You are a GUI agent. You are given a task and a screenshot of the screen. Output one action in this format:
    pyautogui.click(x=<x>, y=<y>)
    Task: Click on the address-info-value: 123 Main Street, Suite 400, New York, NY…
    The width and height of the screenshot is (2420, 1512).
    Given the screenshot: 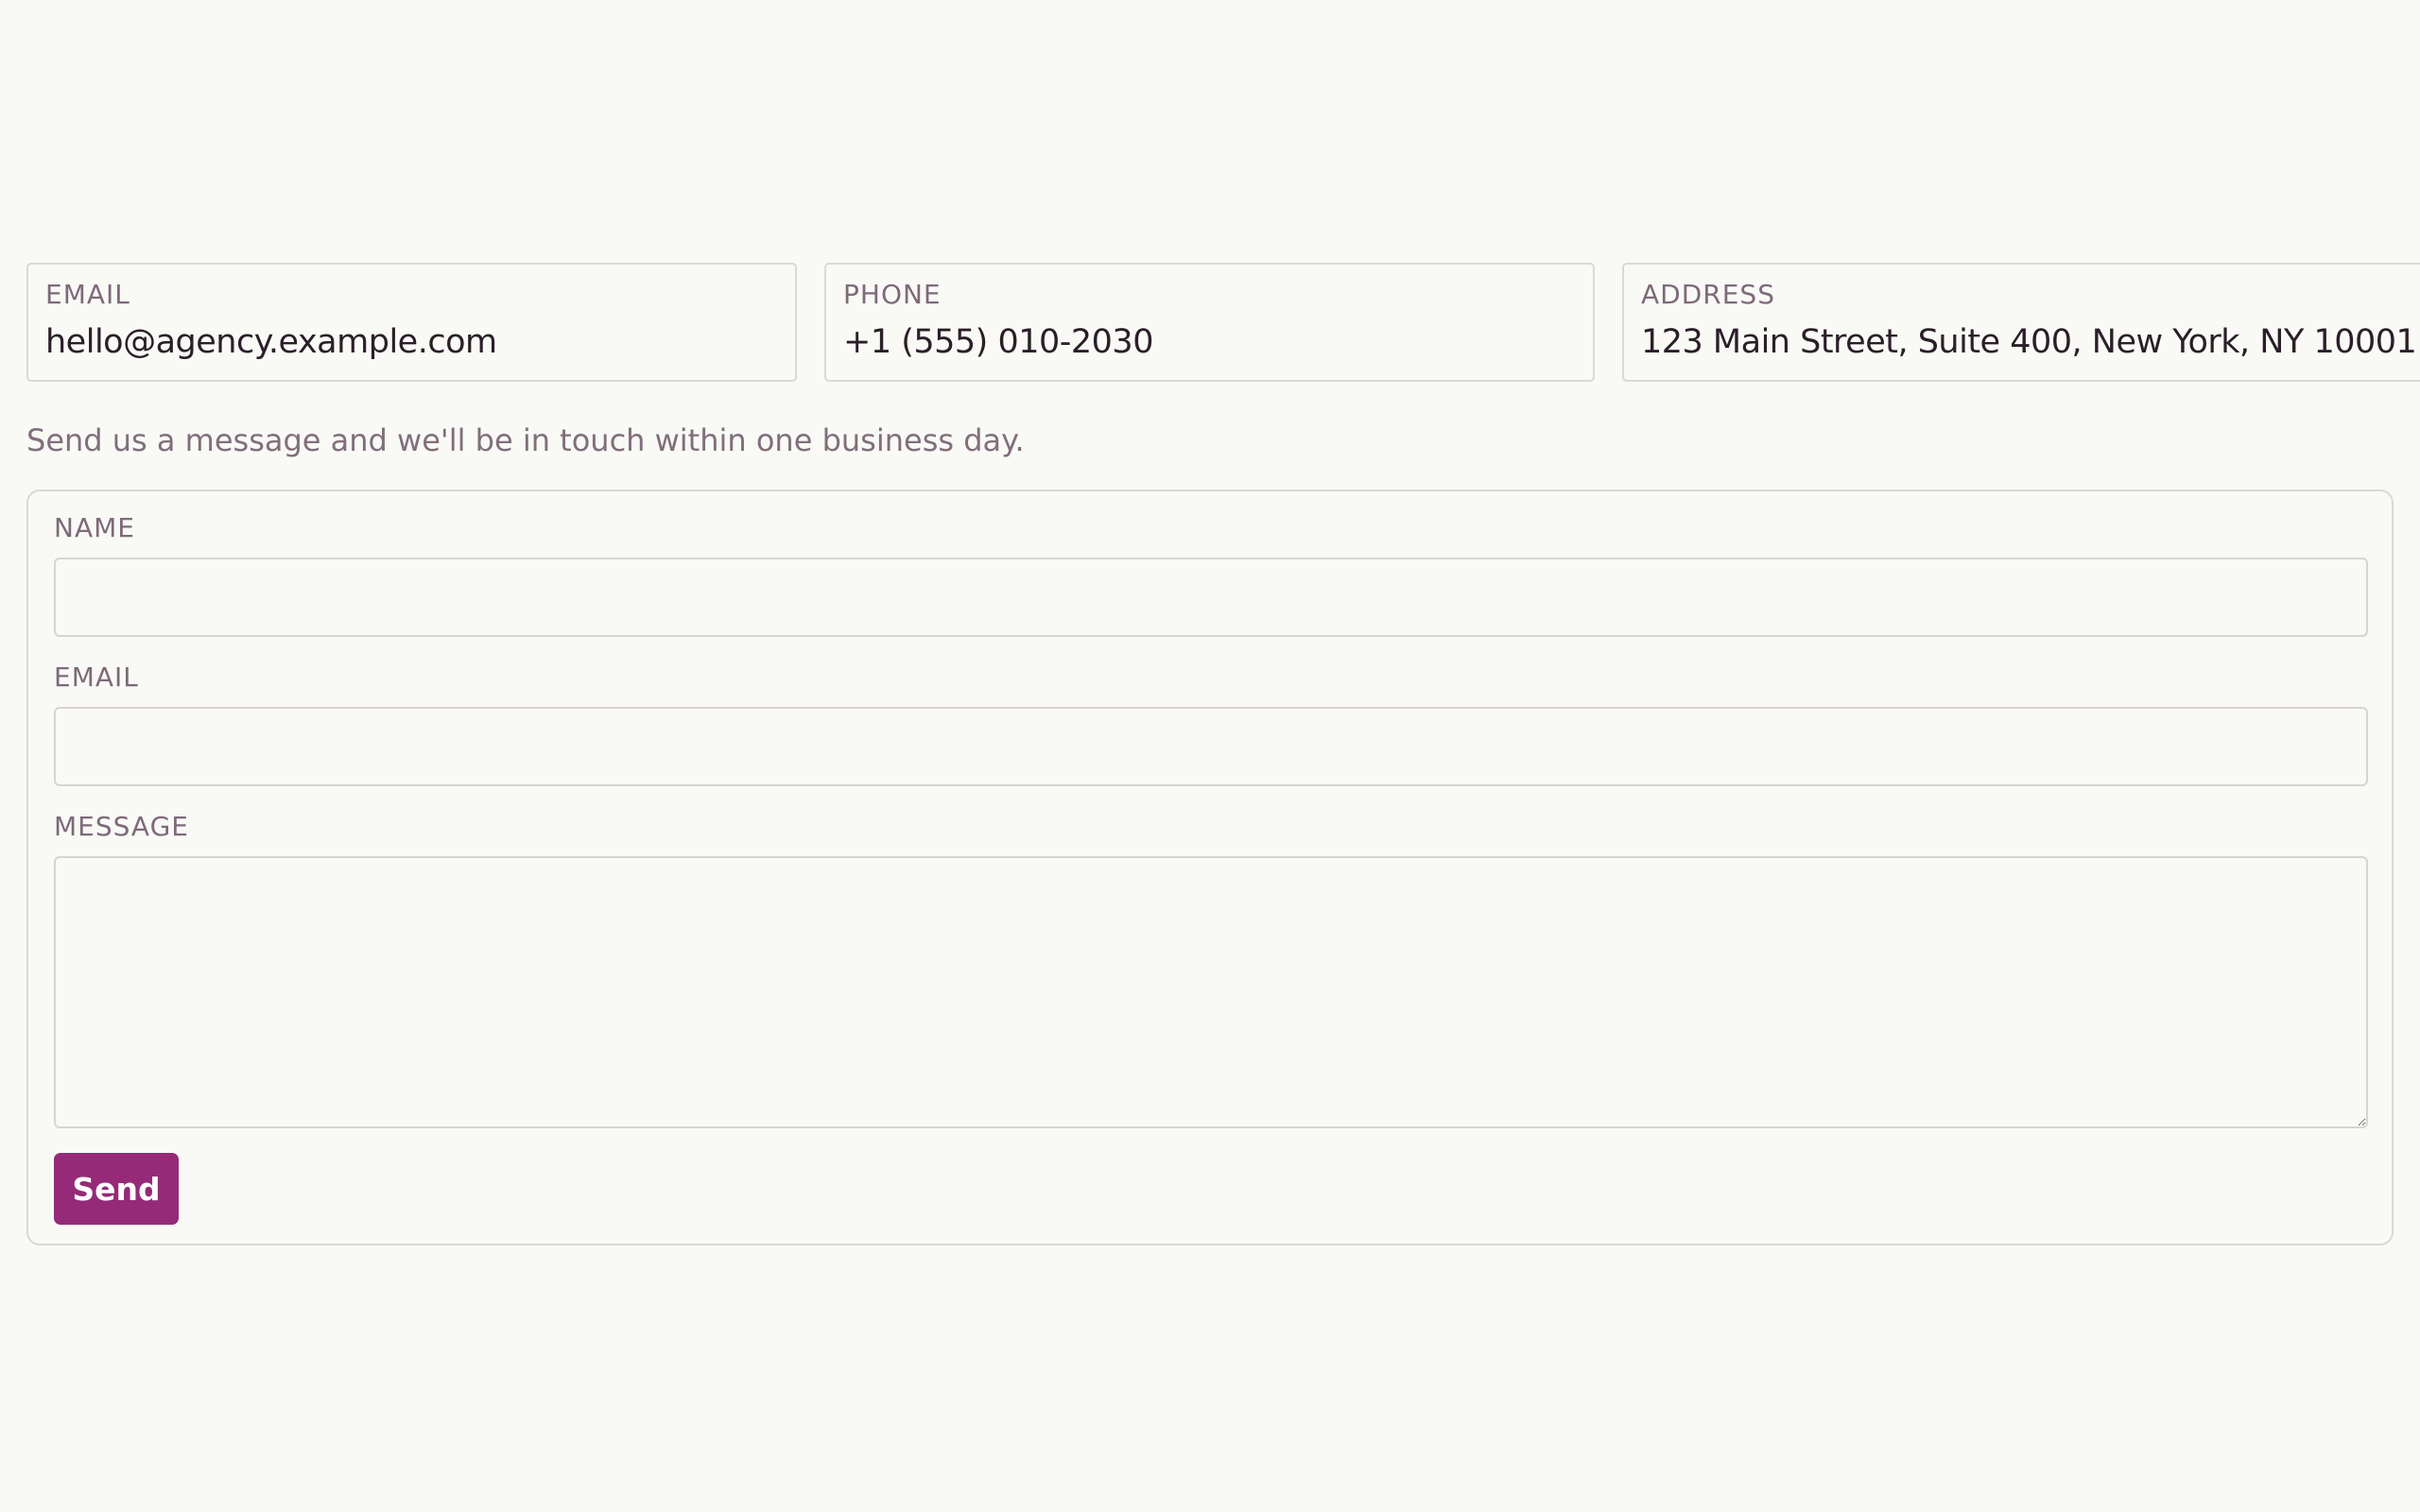 What is the action you would take?
    pyautogui.click(x=2029, y=342)
    